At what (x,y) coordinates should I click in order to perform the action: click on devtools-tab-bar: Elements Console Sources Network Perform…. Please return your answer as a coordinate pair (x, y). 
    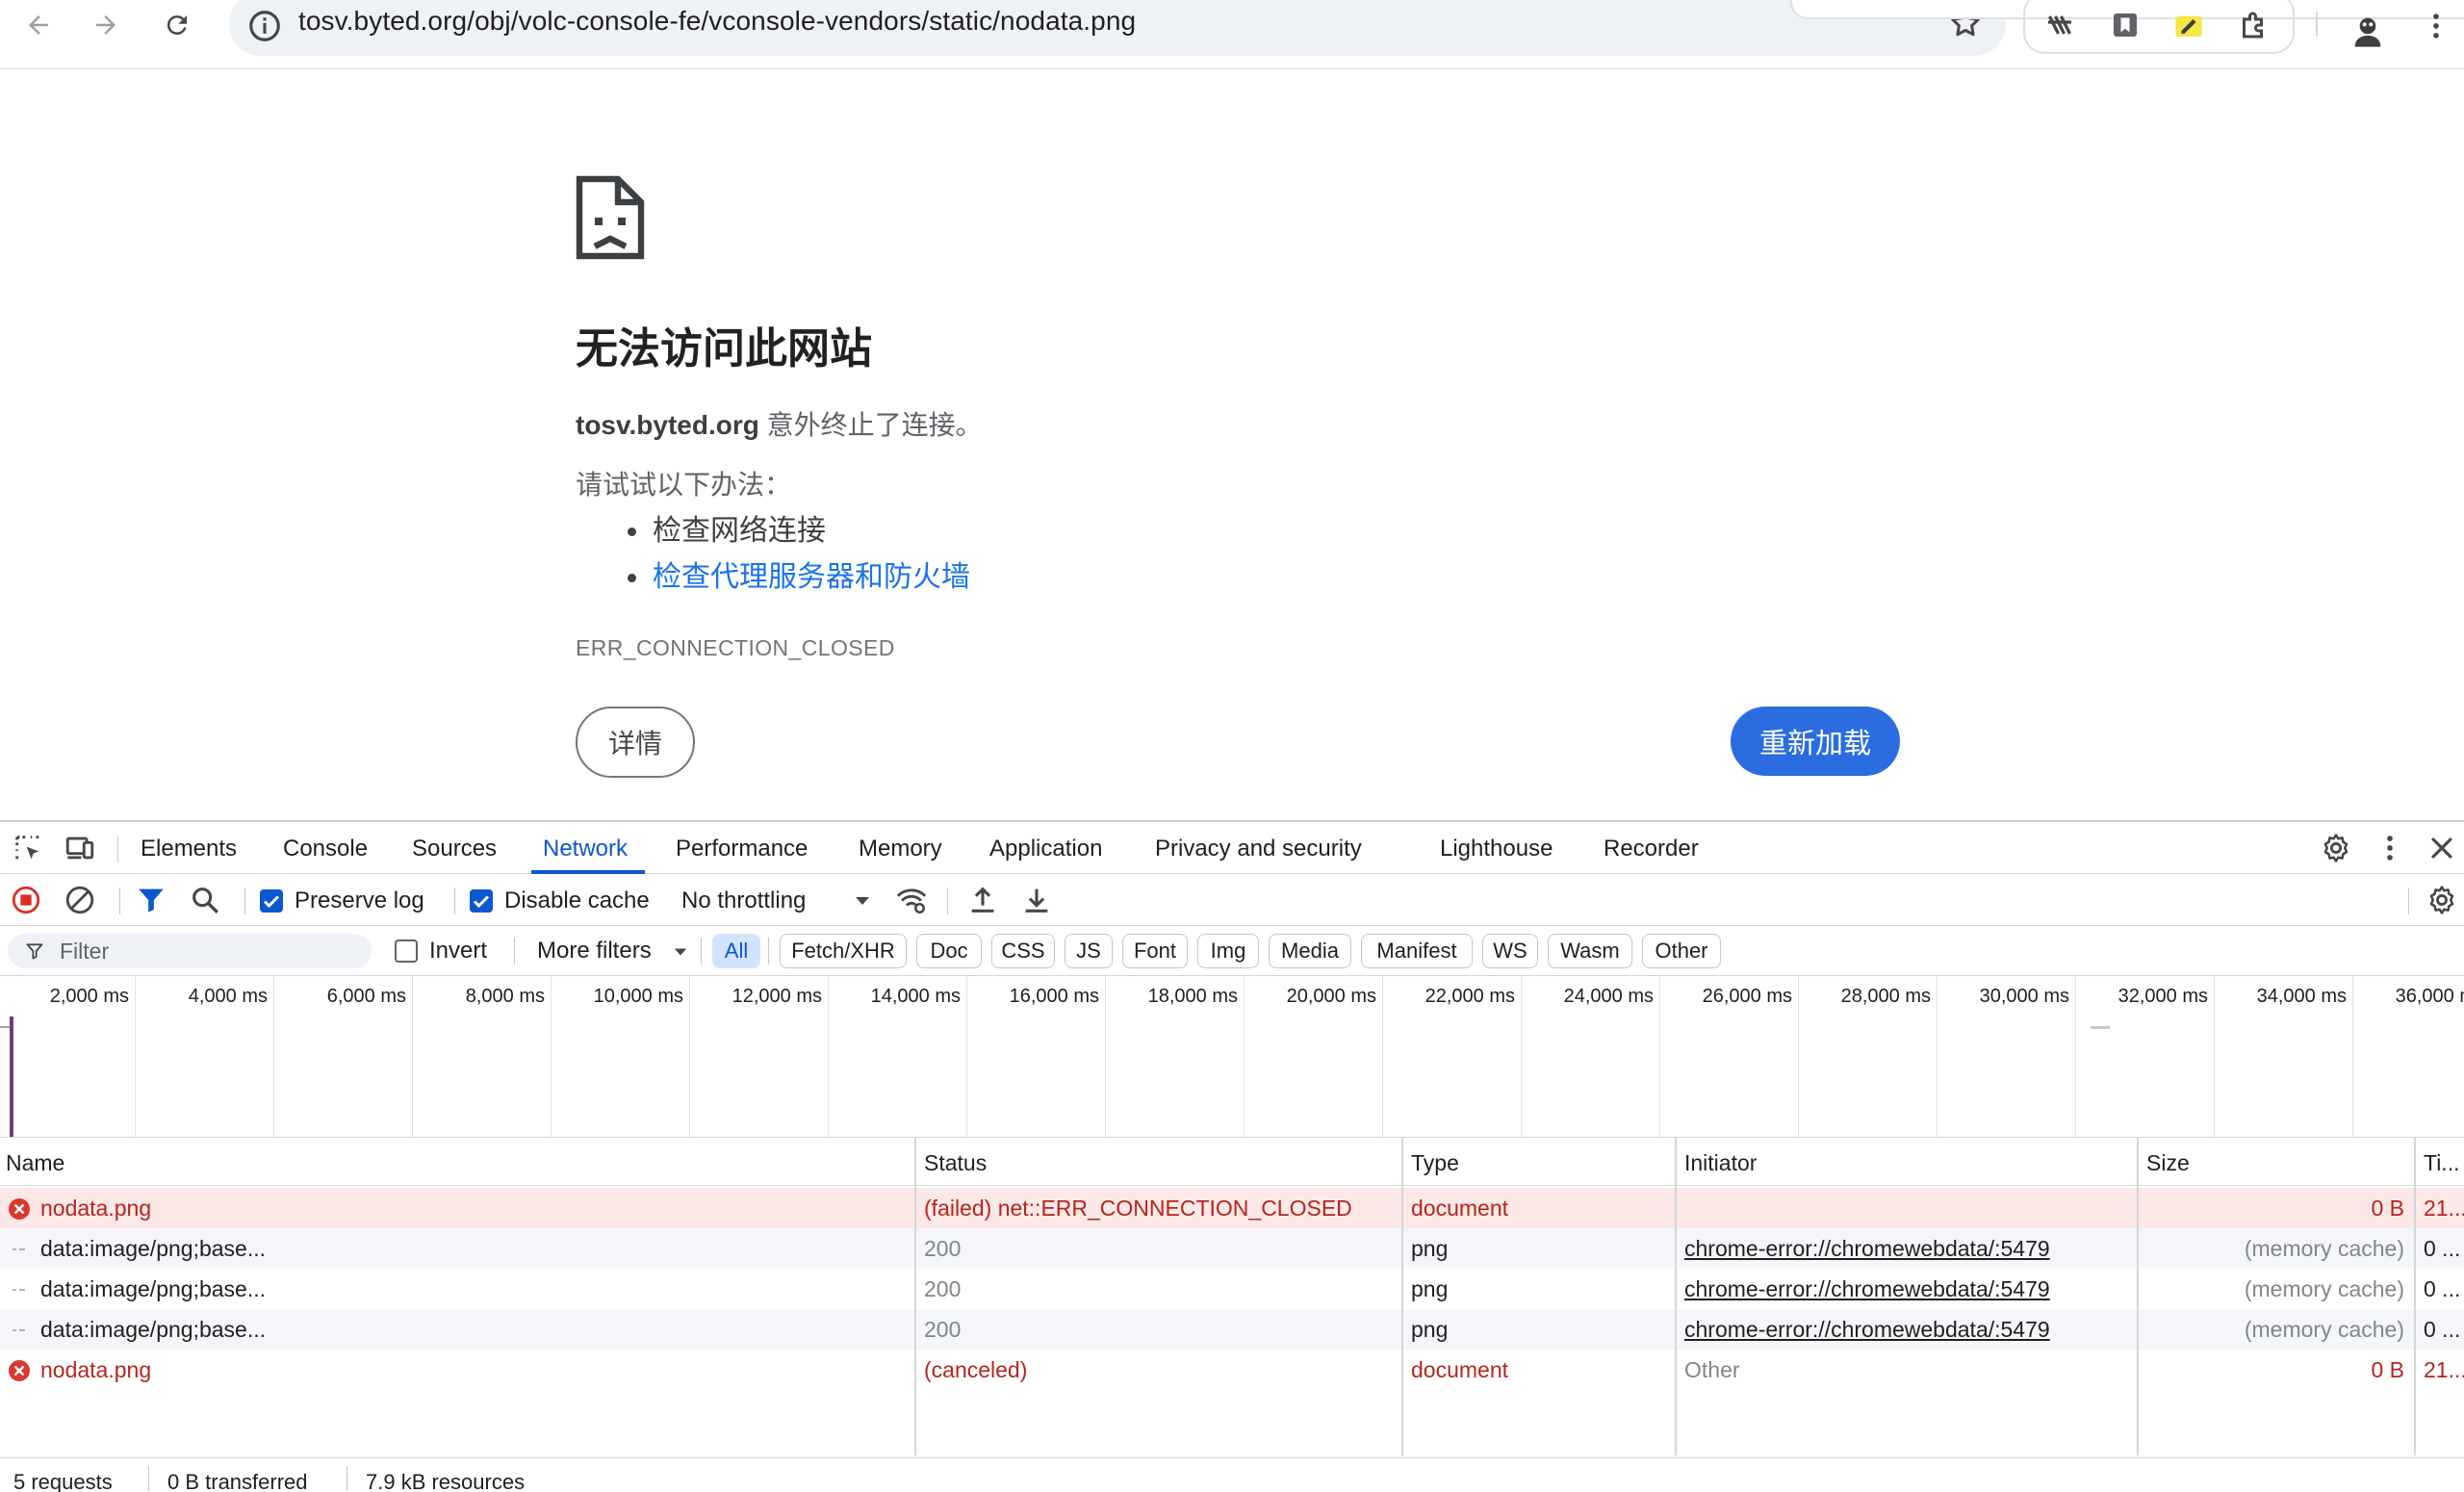
    Looking at the image, I should click on (1232, 848).